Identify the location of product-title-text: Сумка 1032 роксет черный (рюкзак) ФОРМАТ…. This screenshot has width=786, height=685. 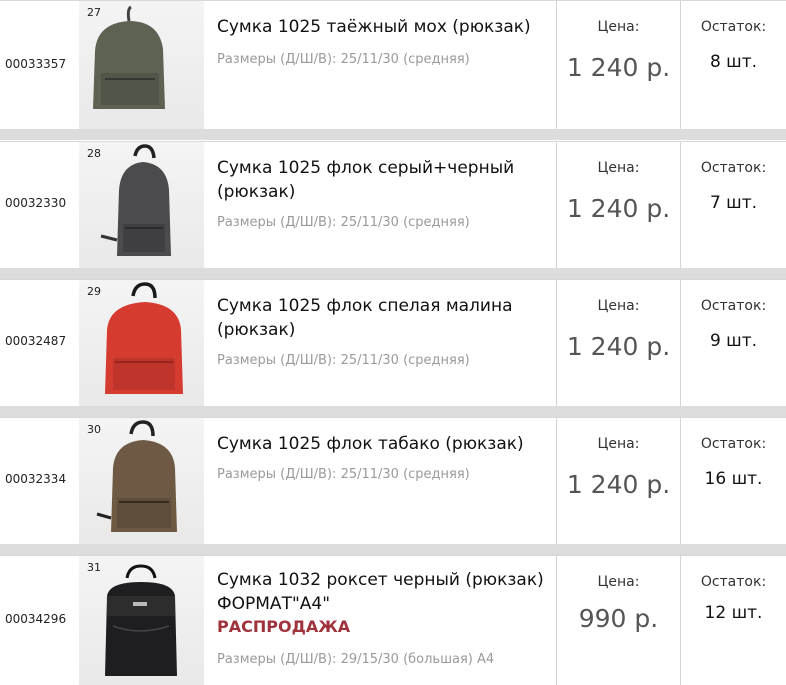
(380, 592).